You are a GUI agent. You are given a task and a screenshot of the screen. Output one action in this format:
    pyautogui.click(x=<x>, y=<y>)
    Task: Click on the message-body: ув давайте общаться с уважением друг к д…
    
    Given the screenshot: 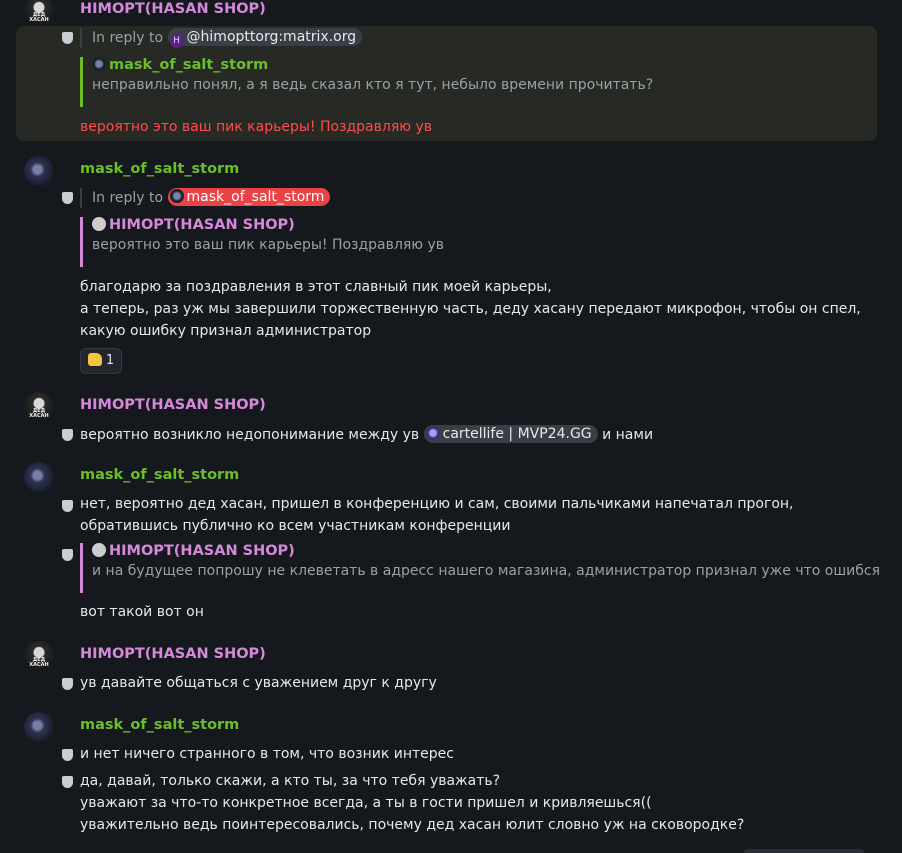 What is the action you would take?
    pyautogui.click(x=258, y=683)
    